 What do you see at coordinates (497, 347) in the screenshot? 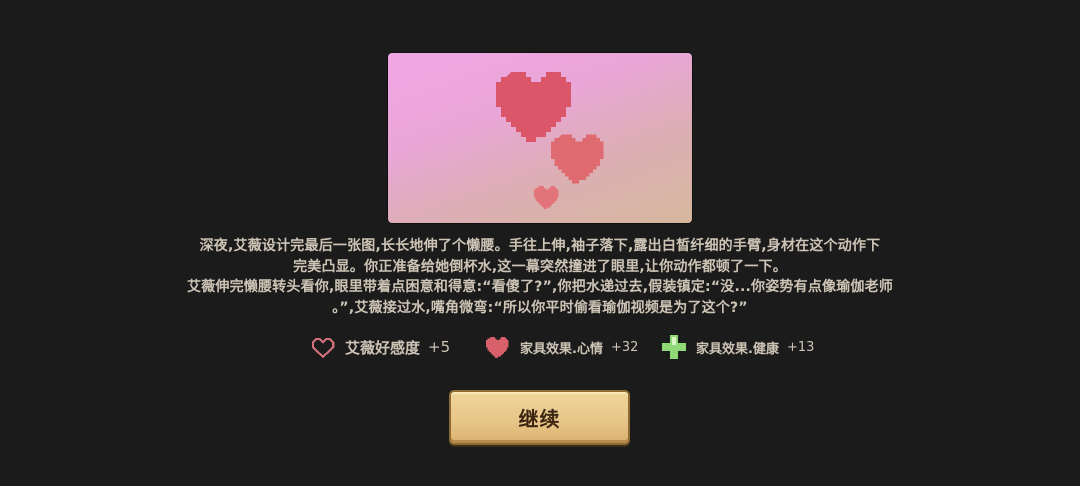
I see `heart-icon` at bounding box center [497, 347].